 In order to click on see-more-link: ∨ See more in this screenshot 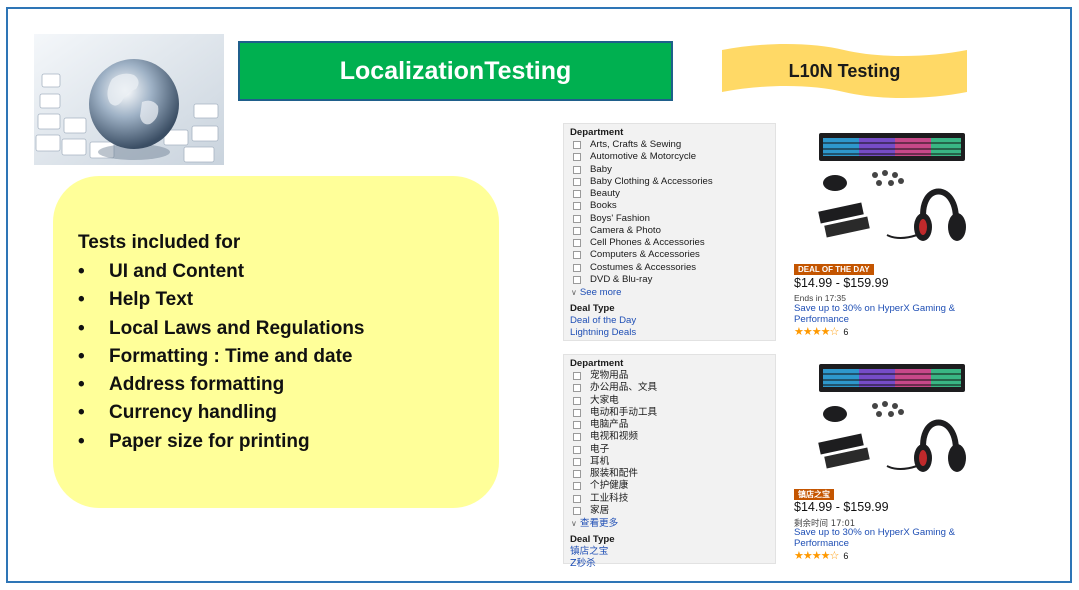, I will do `click(672, 292)`.